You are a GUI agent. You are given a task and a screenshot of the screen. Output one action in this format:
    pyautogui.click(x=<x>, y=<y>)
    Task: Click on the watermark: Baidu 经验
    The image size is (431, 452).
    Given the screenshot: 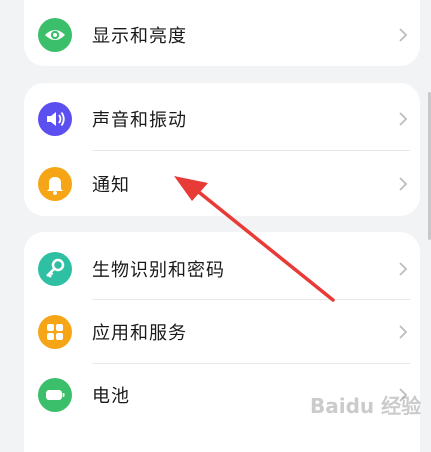 What is the action you would take?
    pyautogui.click(x=366, y=406)
    